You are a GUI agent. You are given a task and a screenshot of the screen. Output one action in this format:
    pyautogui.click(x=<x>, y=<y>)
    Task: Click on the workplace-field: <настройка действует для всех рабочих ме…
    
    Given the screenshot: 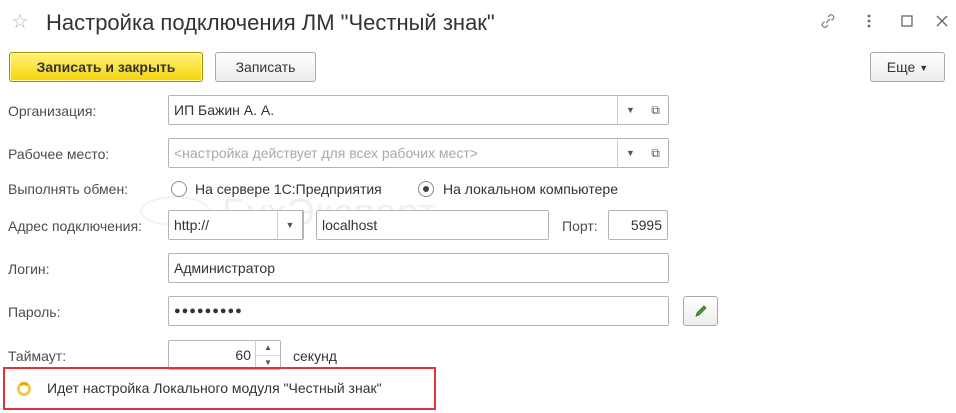 What is the action you would take?
    pyautogui.click(x=406, y=153)
    